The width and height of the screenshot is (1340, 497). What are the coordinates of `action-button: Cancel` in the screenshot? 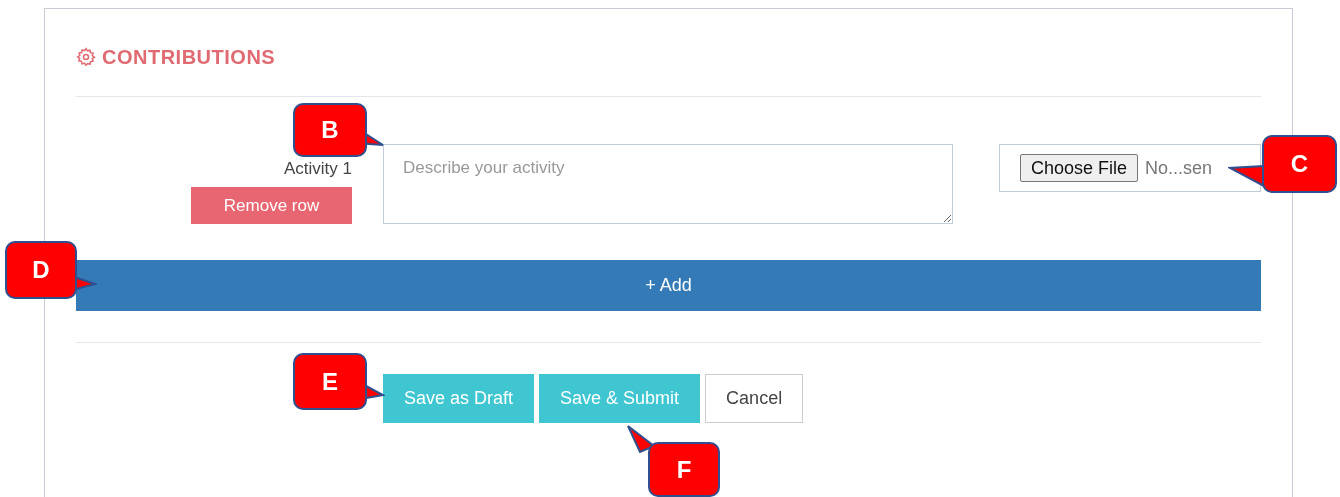 It's located at (754, 398).